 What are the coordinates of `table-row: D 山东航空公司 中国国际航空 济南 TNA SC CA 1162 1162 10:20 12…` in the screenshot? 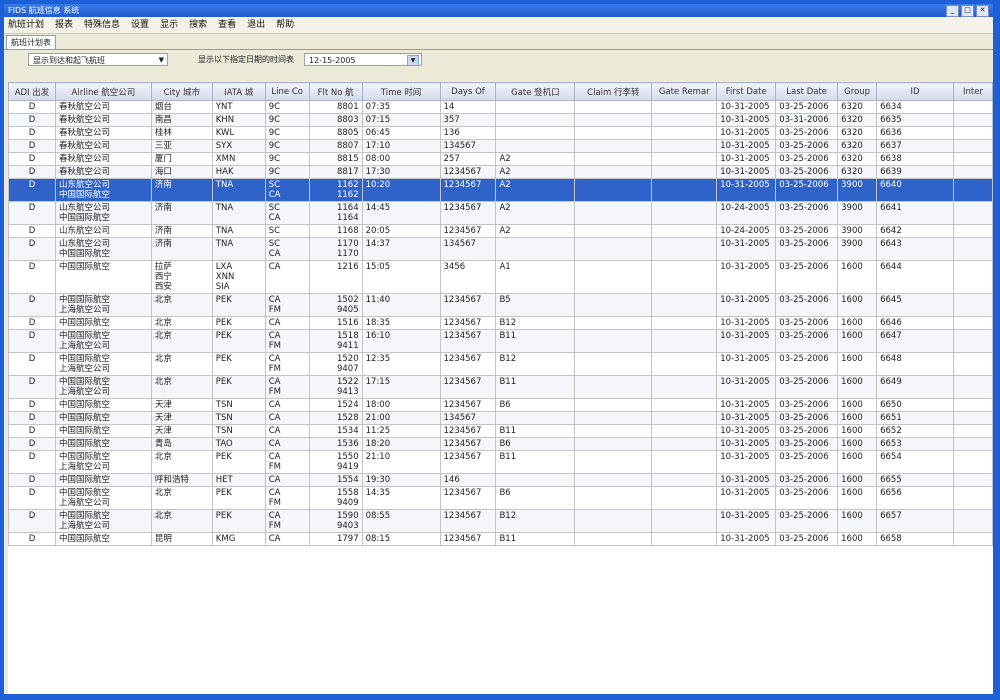 It's located at (500, 190).